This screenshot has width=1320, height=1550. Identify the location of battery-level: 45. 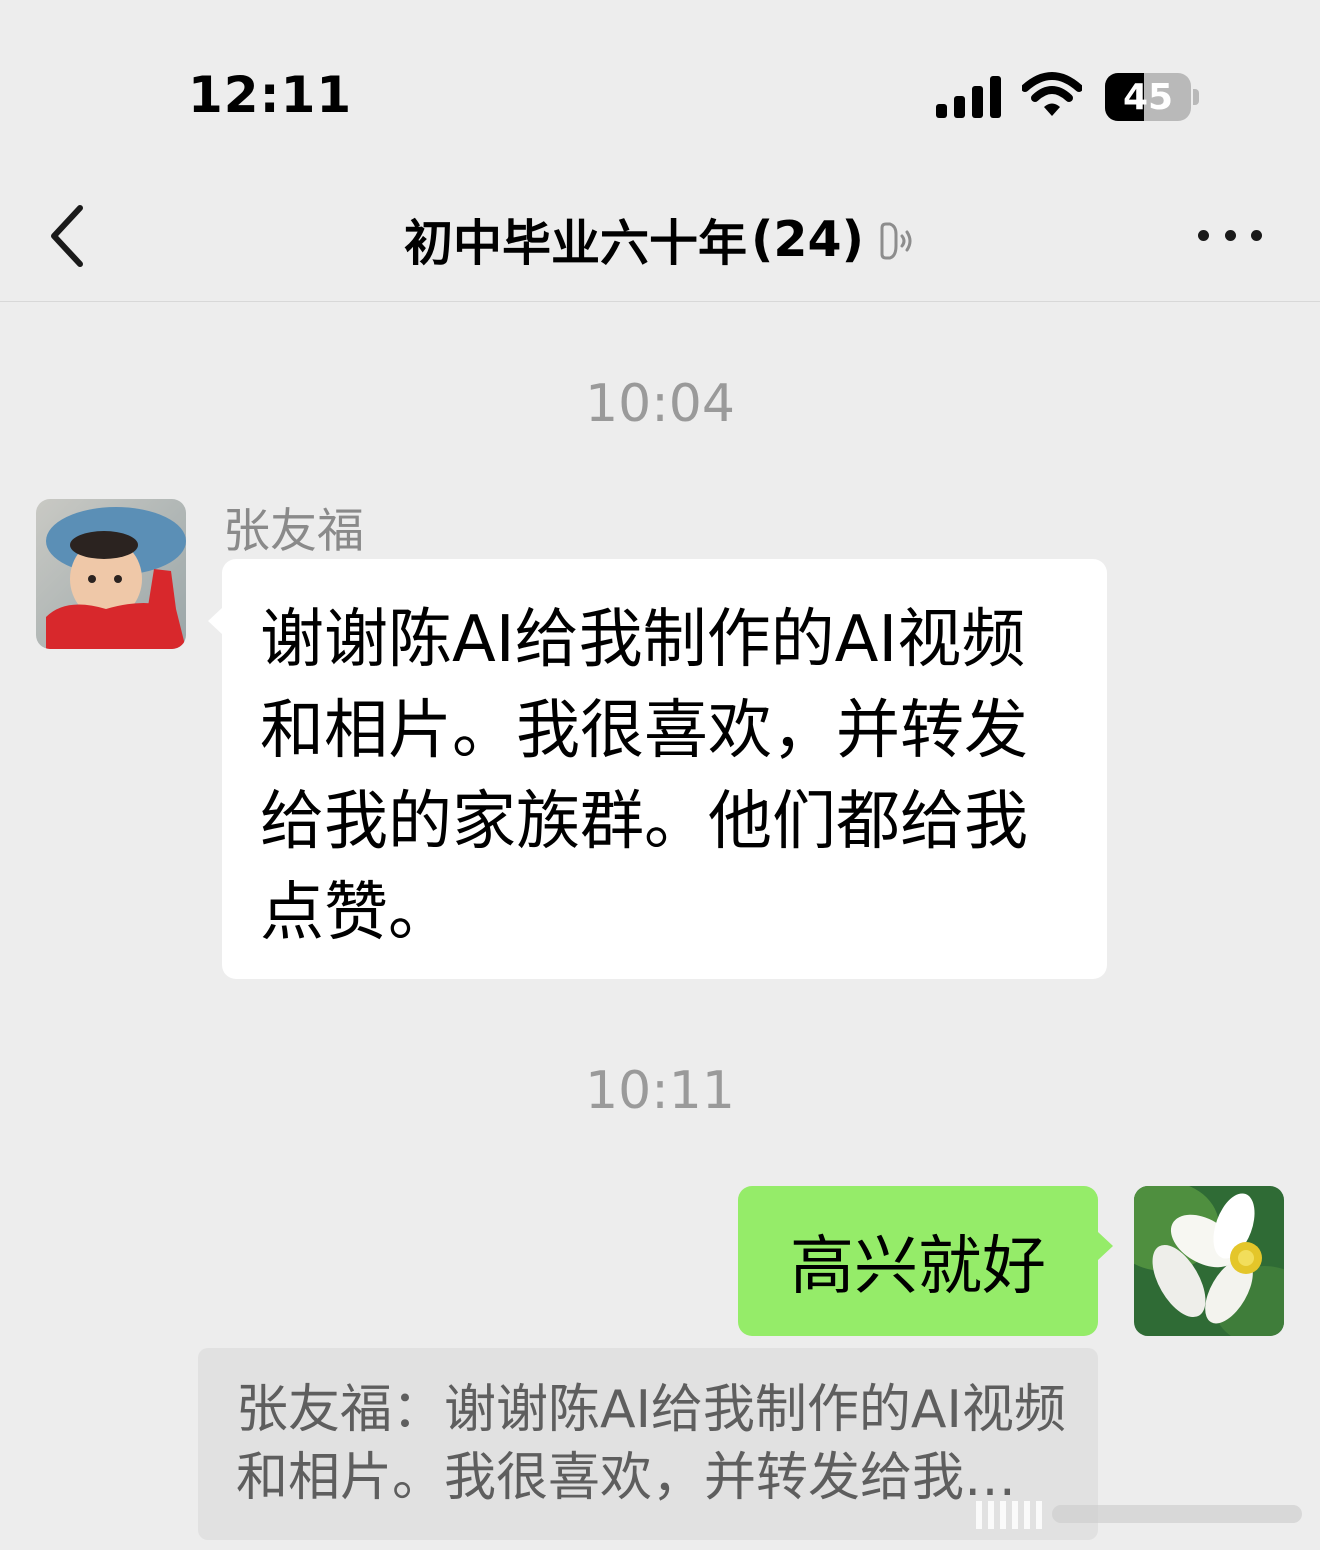
(1148, 97).